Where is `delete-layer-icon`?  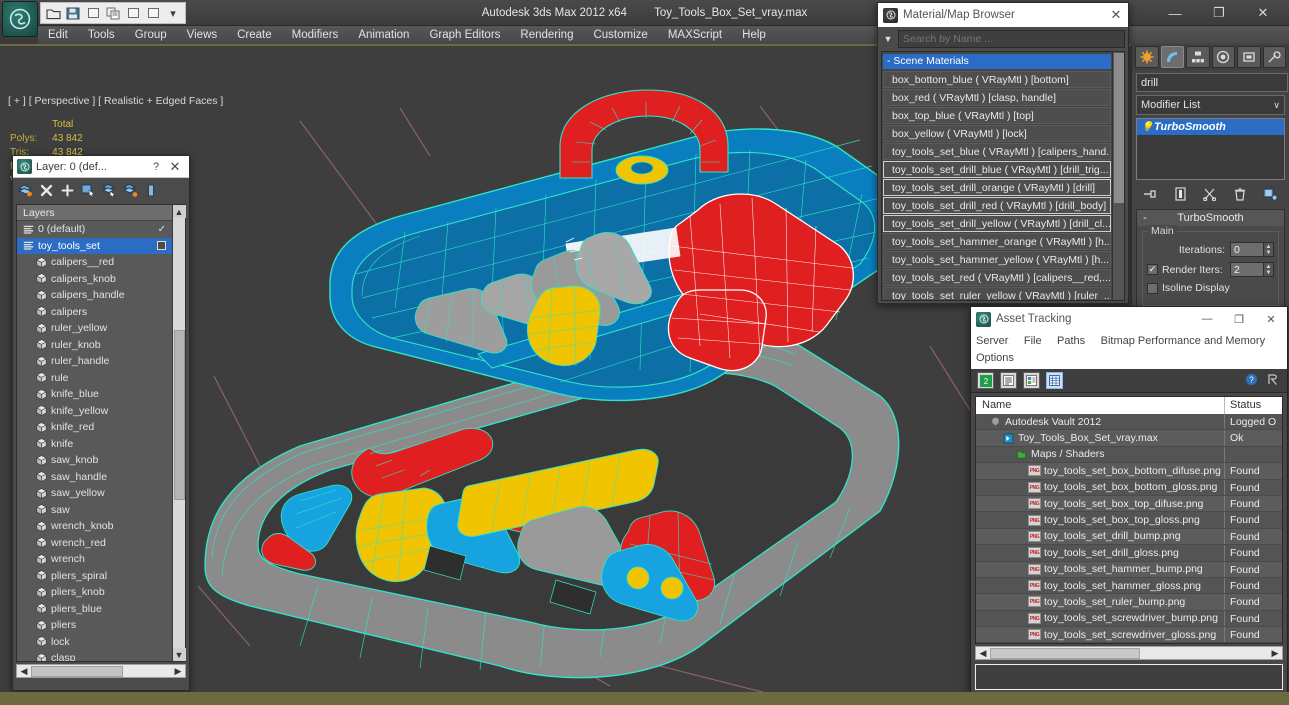 delete-layer-icon is located at coordinates (46, 190).